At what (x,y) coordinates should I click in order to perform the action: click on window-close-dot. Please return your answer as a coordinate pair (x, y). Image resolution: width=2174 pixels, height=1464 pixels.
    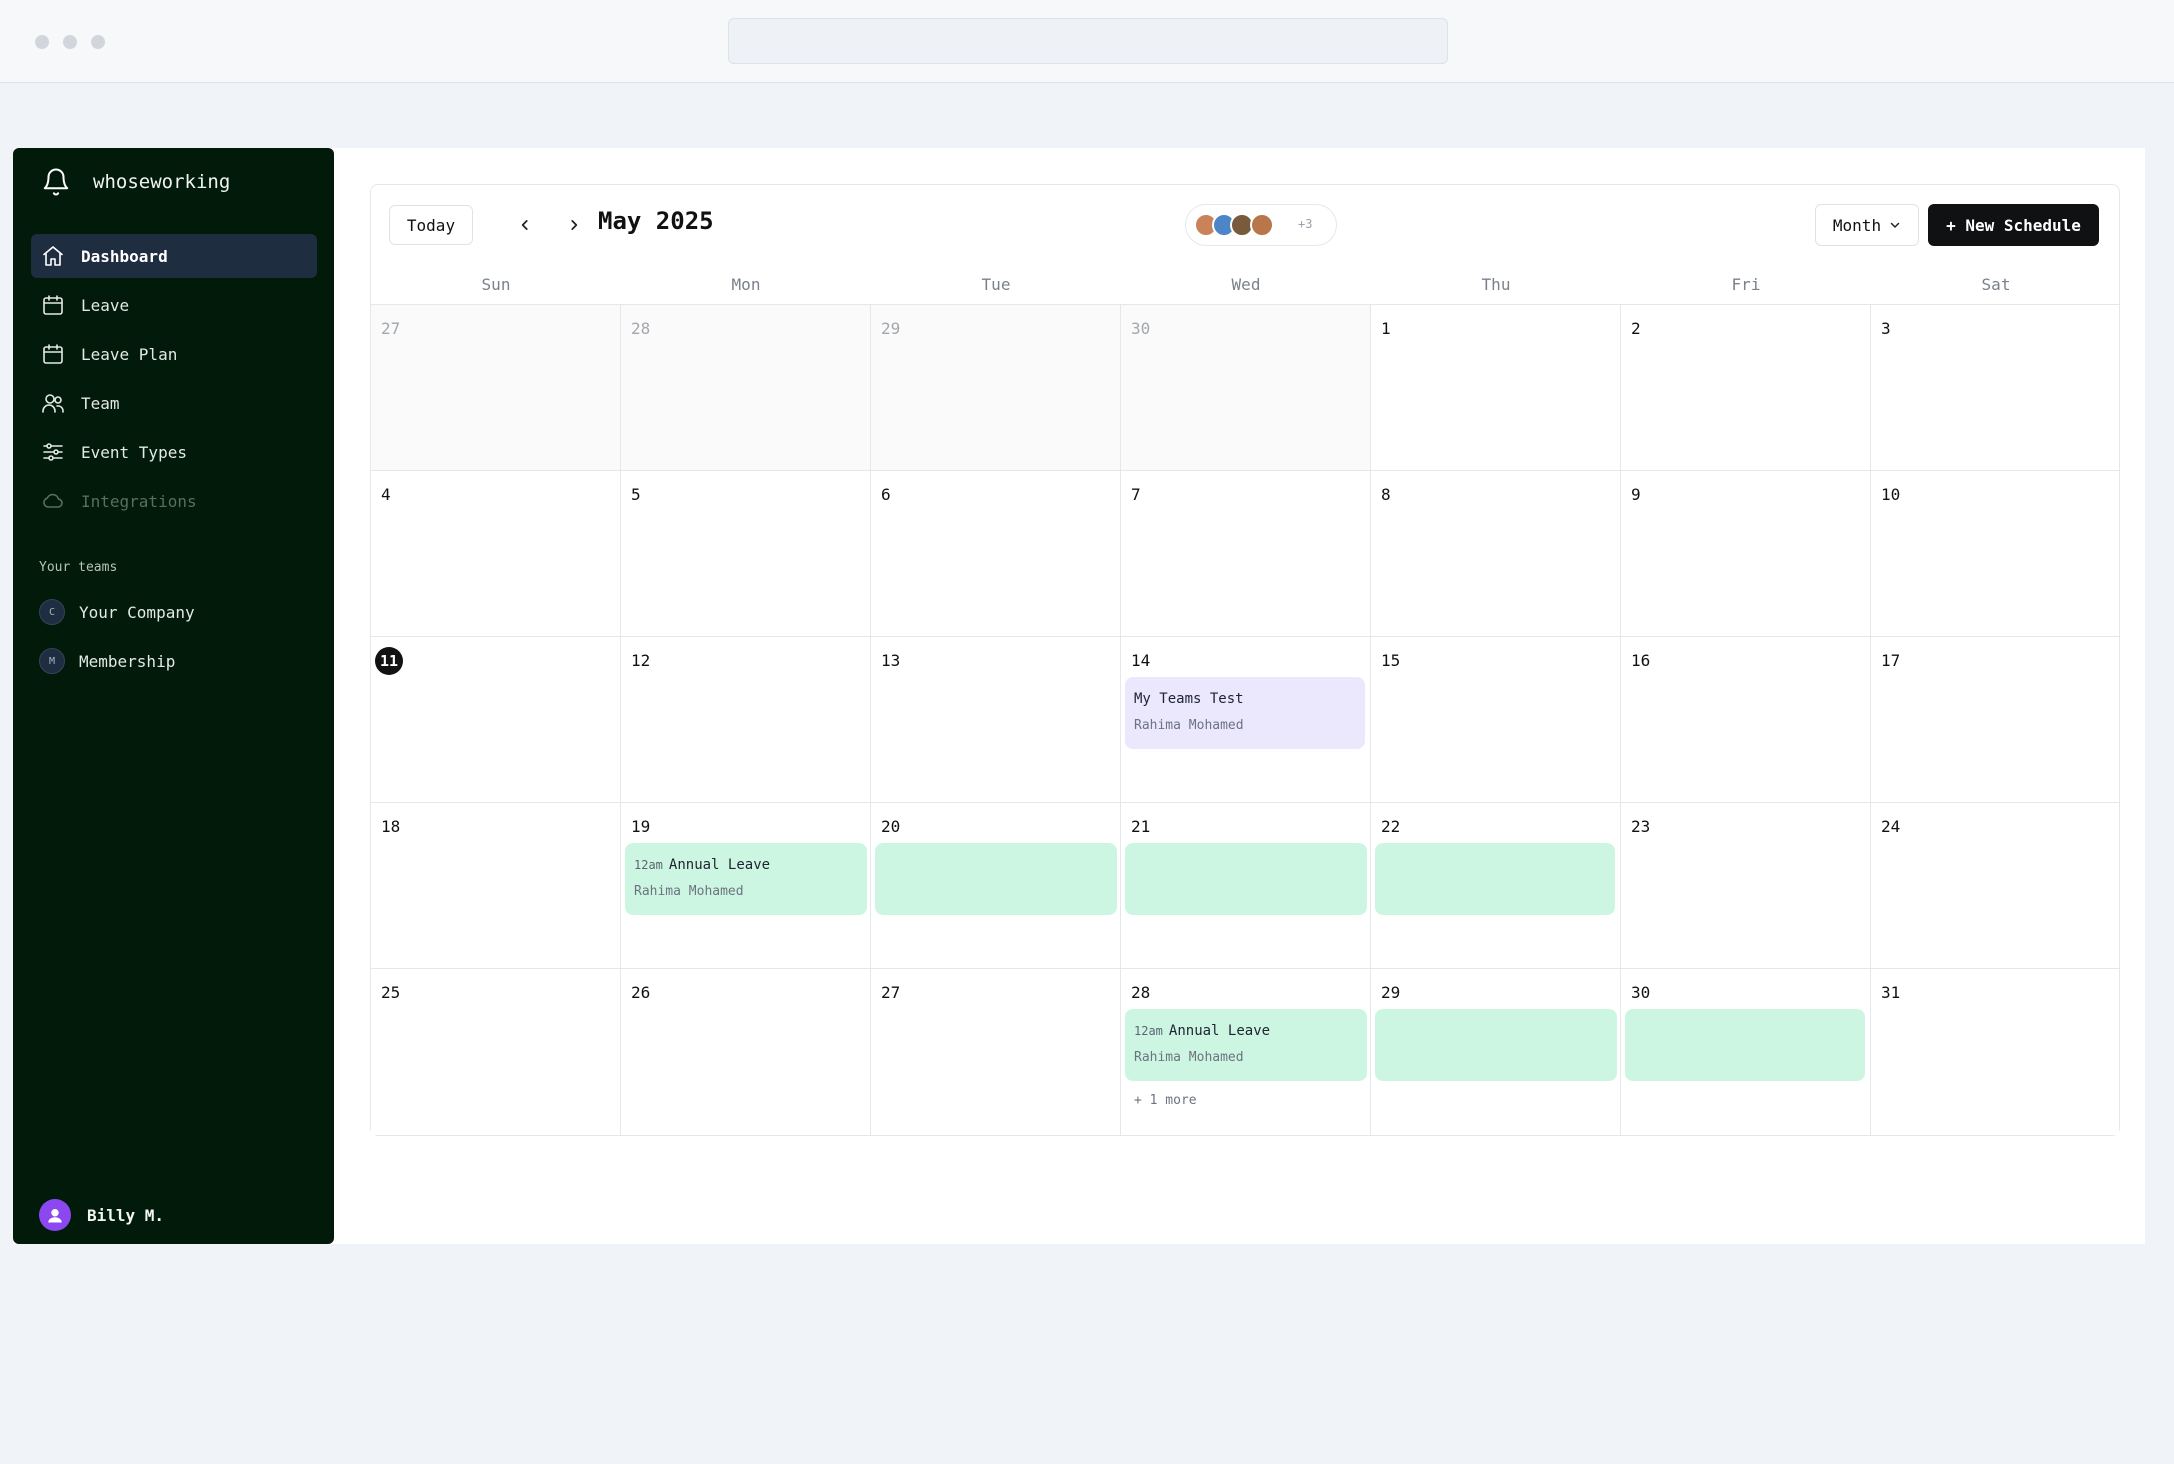
    Looking at the image, I should click on (42, 42).